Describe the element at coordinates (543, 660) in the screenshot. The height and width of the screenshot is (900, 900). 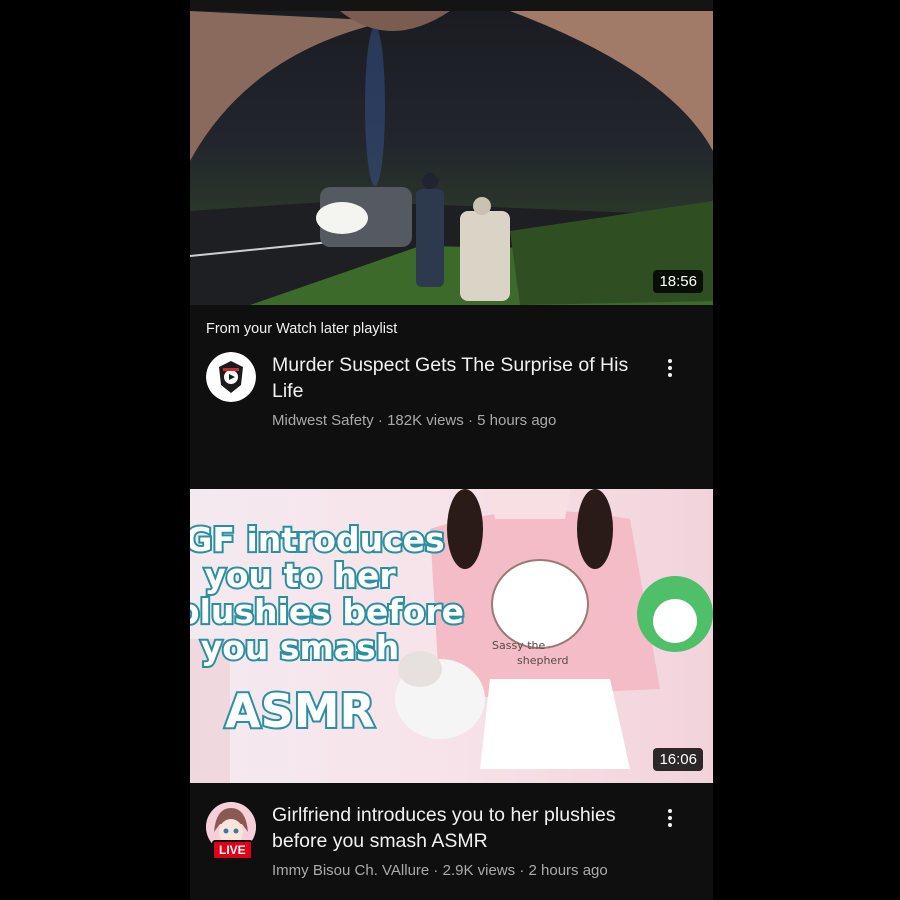
I see `sweater-text-2: shepherd` at that location.